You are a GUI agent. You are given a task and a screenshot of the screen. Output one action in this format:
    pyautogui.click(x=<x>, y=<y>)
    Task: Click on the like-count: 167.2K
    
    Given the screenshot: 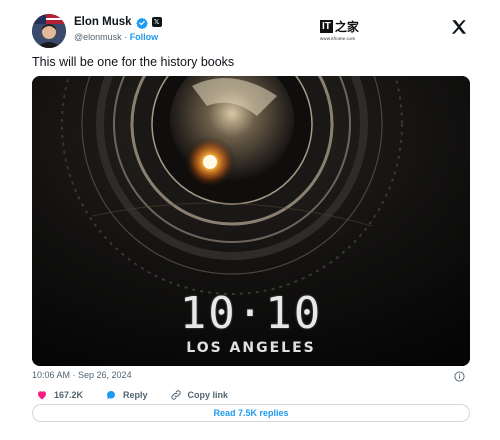 What is the action you would take?
    pyautogui.click(x=69, y=395)
    